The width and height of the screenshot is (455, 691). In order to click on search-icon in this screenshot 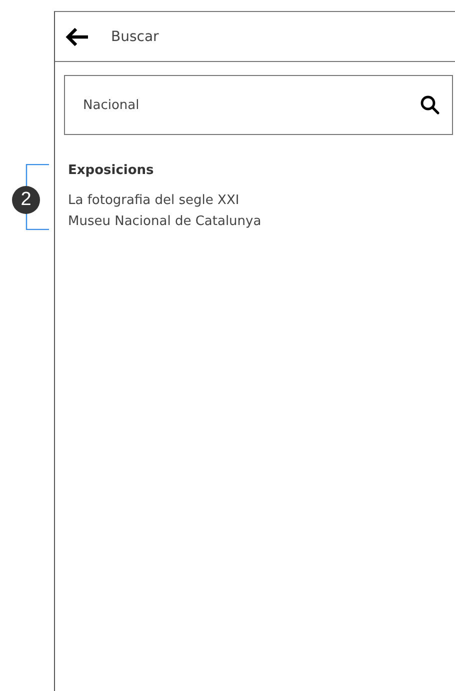, I will do `click(430, 105)`.